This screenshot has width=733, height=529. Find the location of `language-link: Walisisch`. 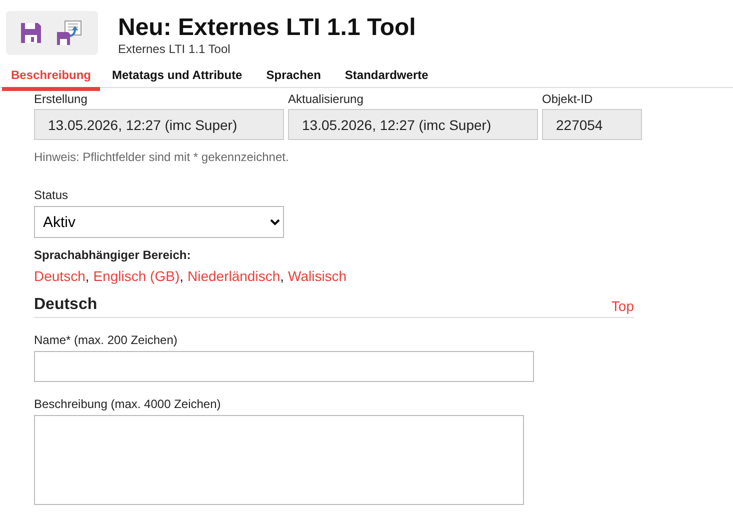

language-link: Walisisch is located at coordinates (317, 276).